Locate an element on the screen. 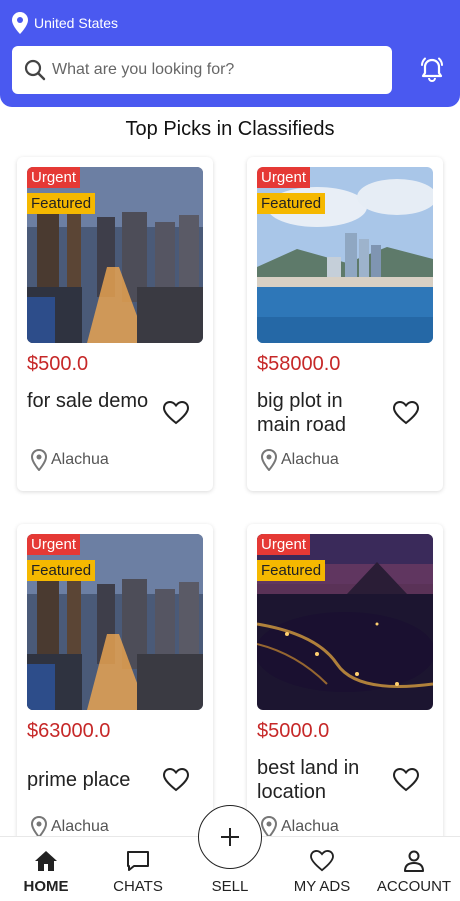 The width and height of the screenshot is (460, 901). nav-chats-label: CHATS is located at coordinates (138, 886).